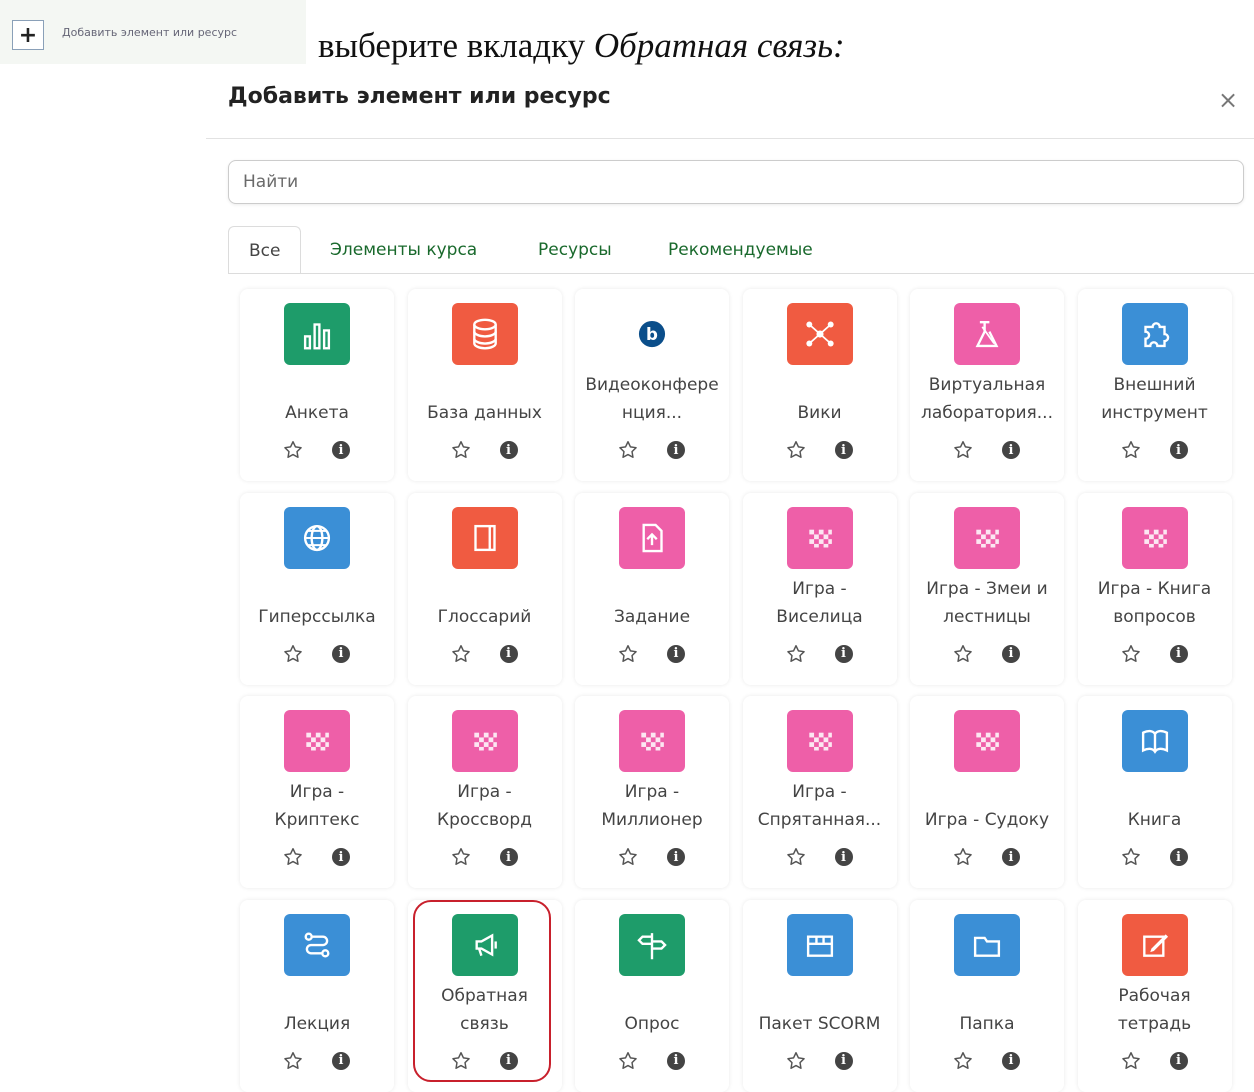 Image resolution: width=1254 pixels, height=1092 pixels. I want to click on activity-card: Задание i, so click(652, 588).